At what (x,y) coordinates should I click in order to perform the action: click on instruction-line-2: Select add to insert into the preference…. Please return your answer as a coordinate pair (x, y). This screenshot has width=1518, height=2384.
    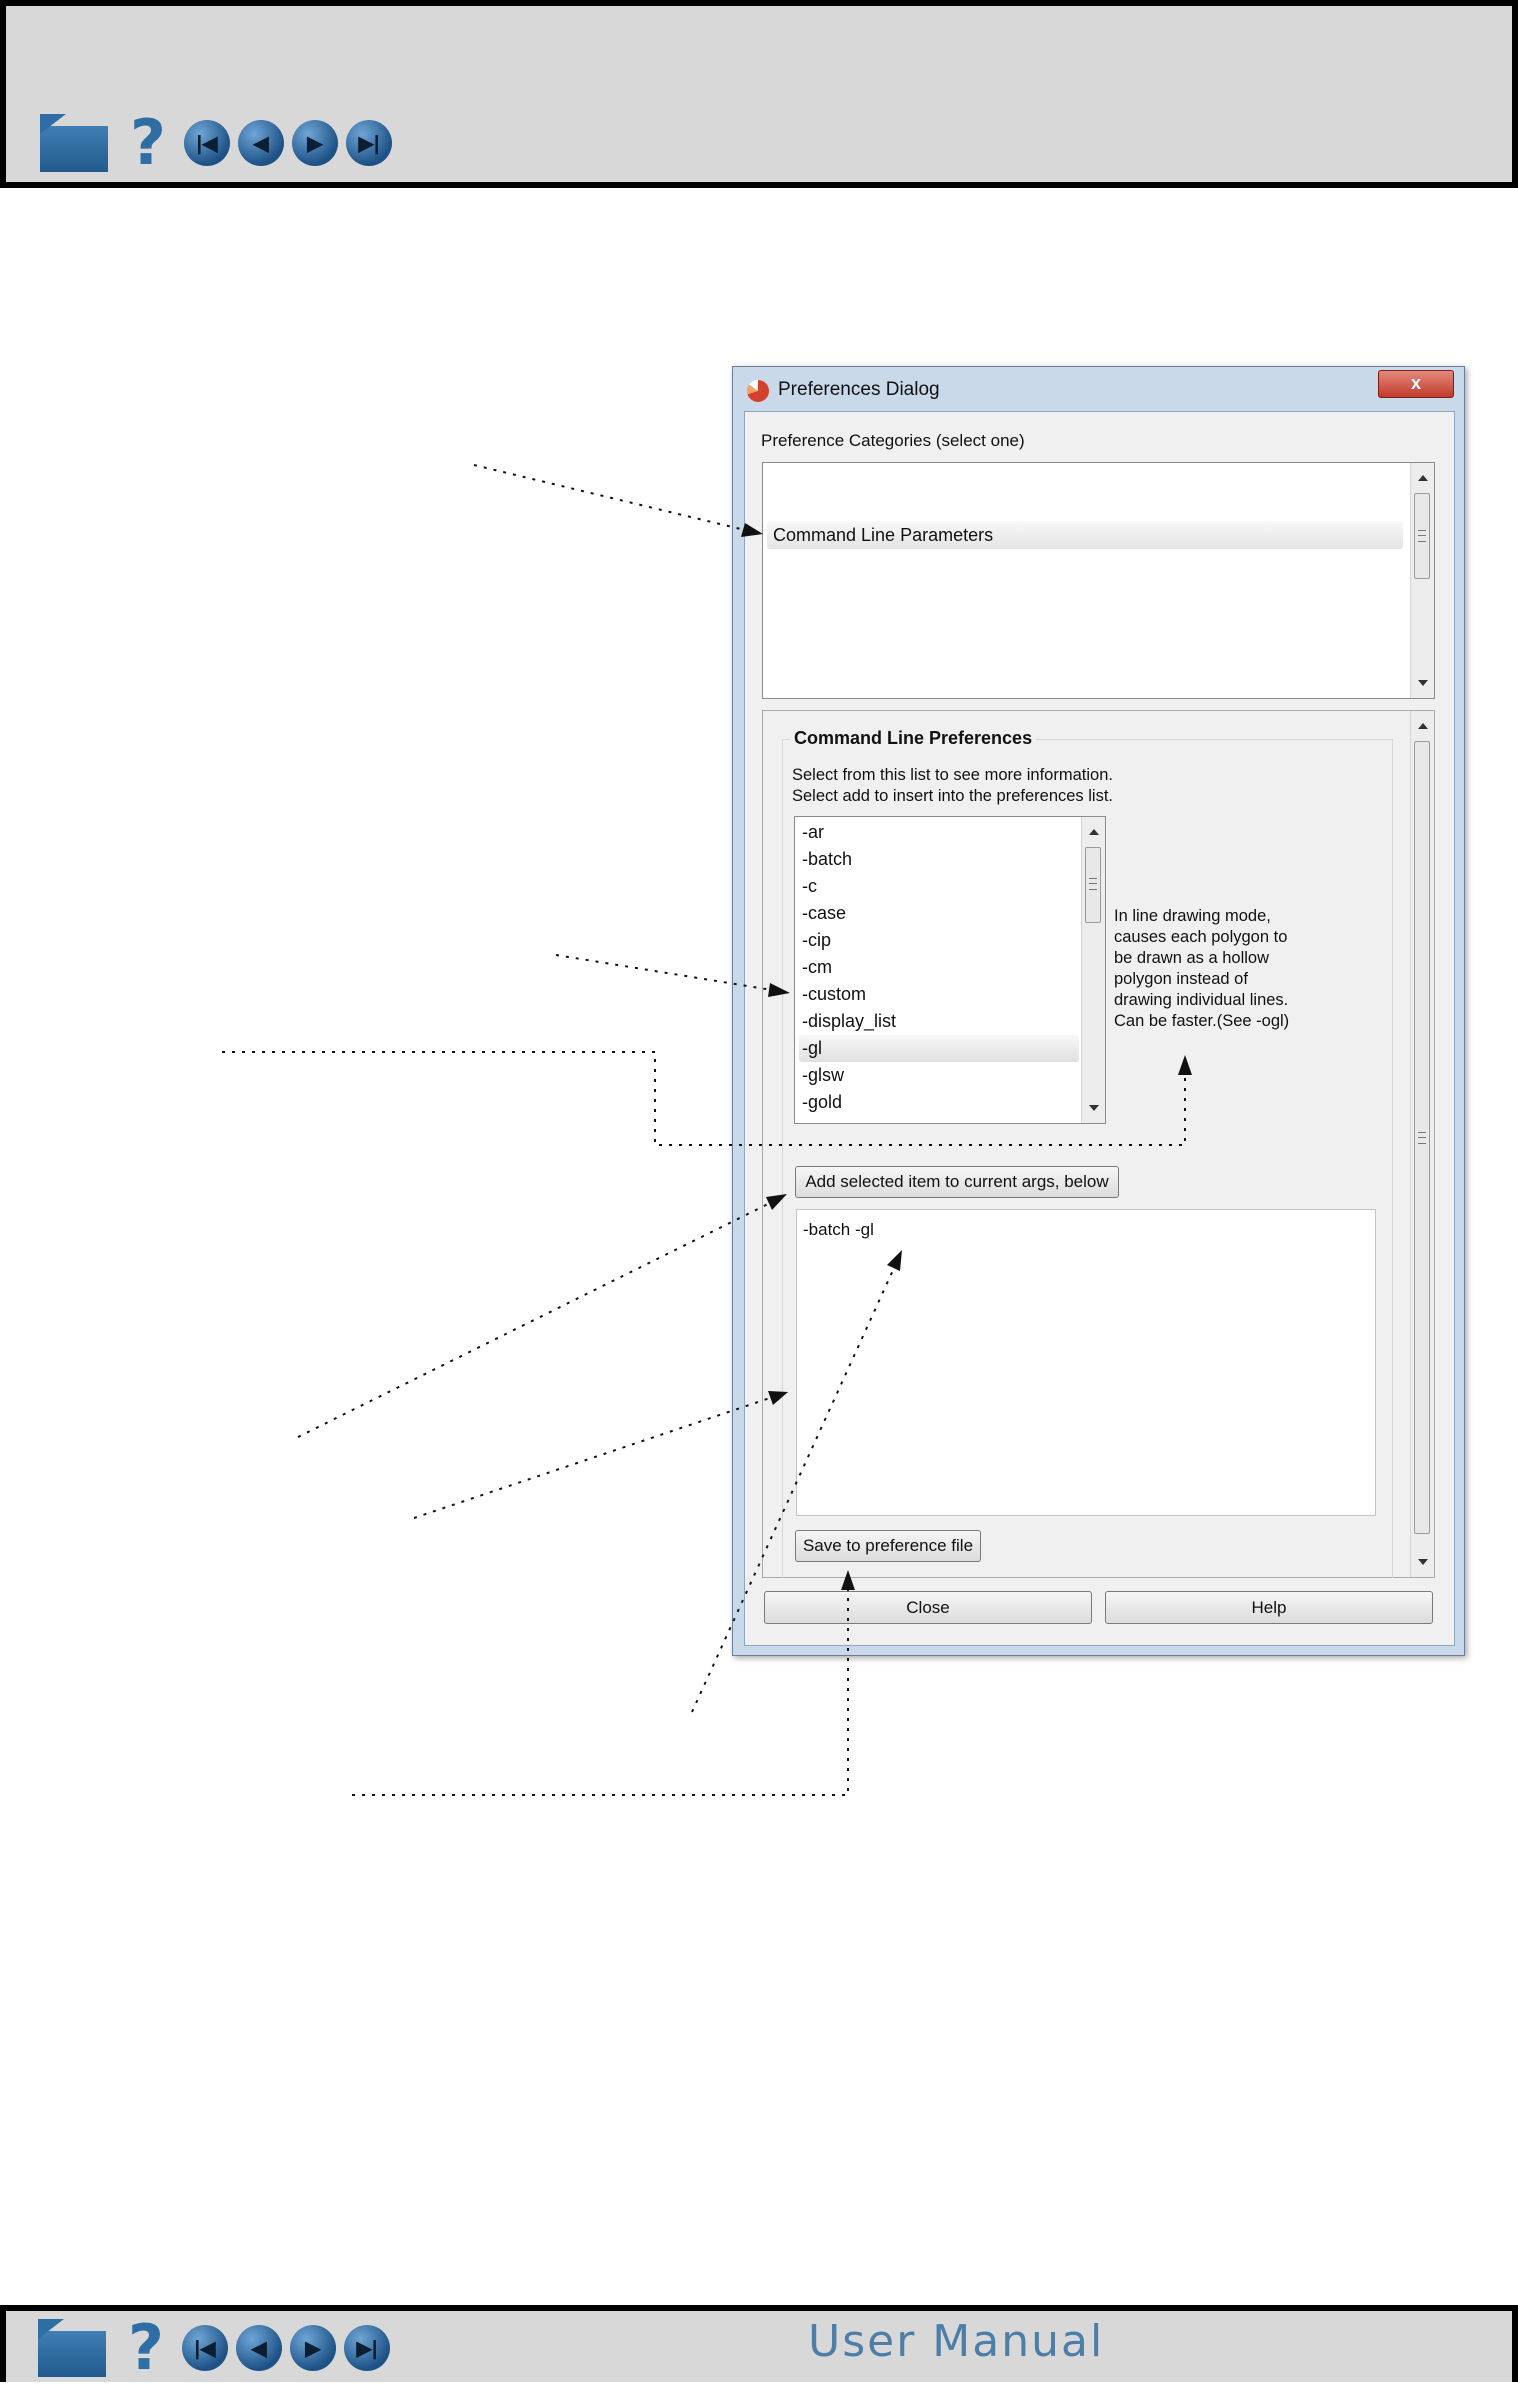
    Looking at the image, I should click on (953, 796).